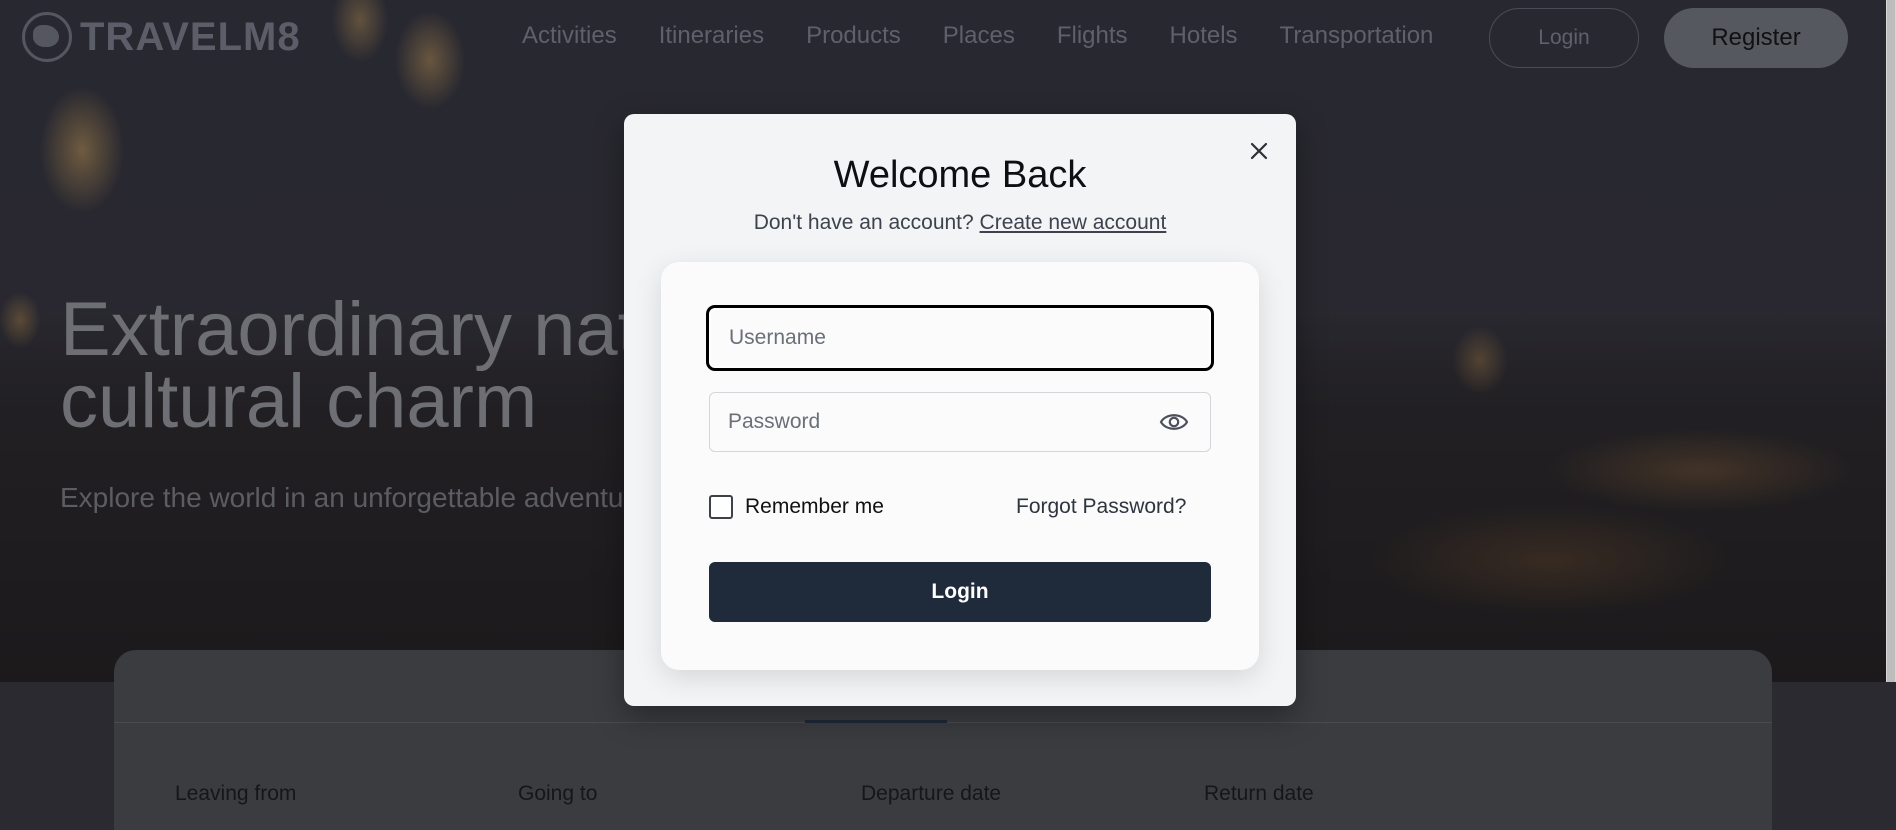 The image size is (1896, 830). I want to click on remember-me-label: Remember me, so click(814, 506).